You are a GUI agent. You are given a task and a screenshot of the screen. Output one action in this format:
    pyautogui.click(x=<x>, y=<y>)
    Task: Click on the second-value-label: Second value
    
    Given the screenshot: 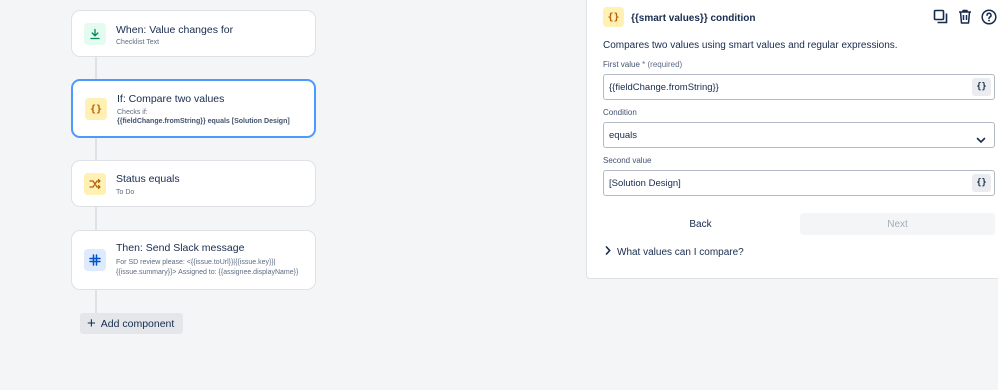 What is the action you would take?
    pyautogui.click(x=627, y=160)
    